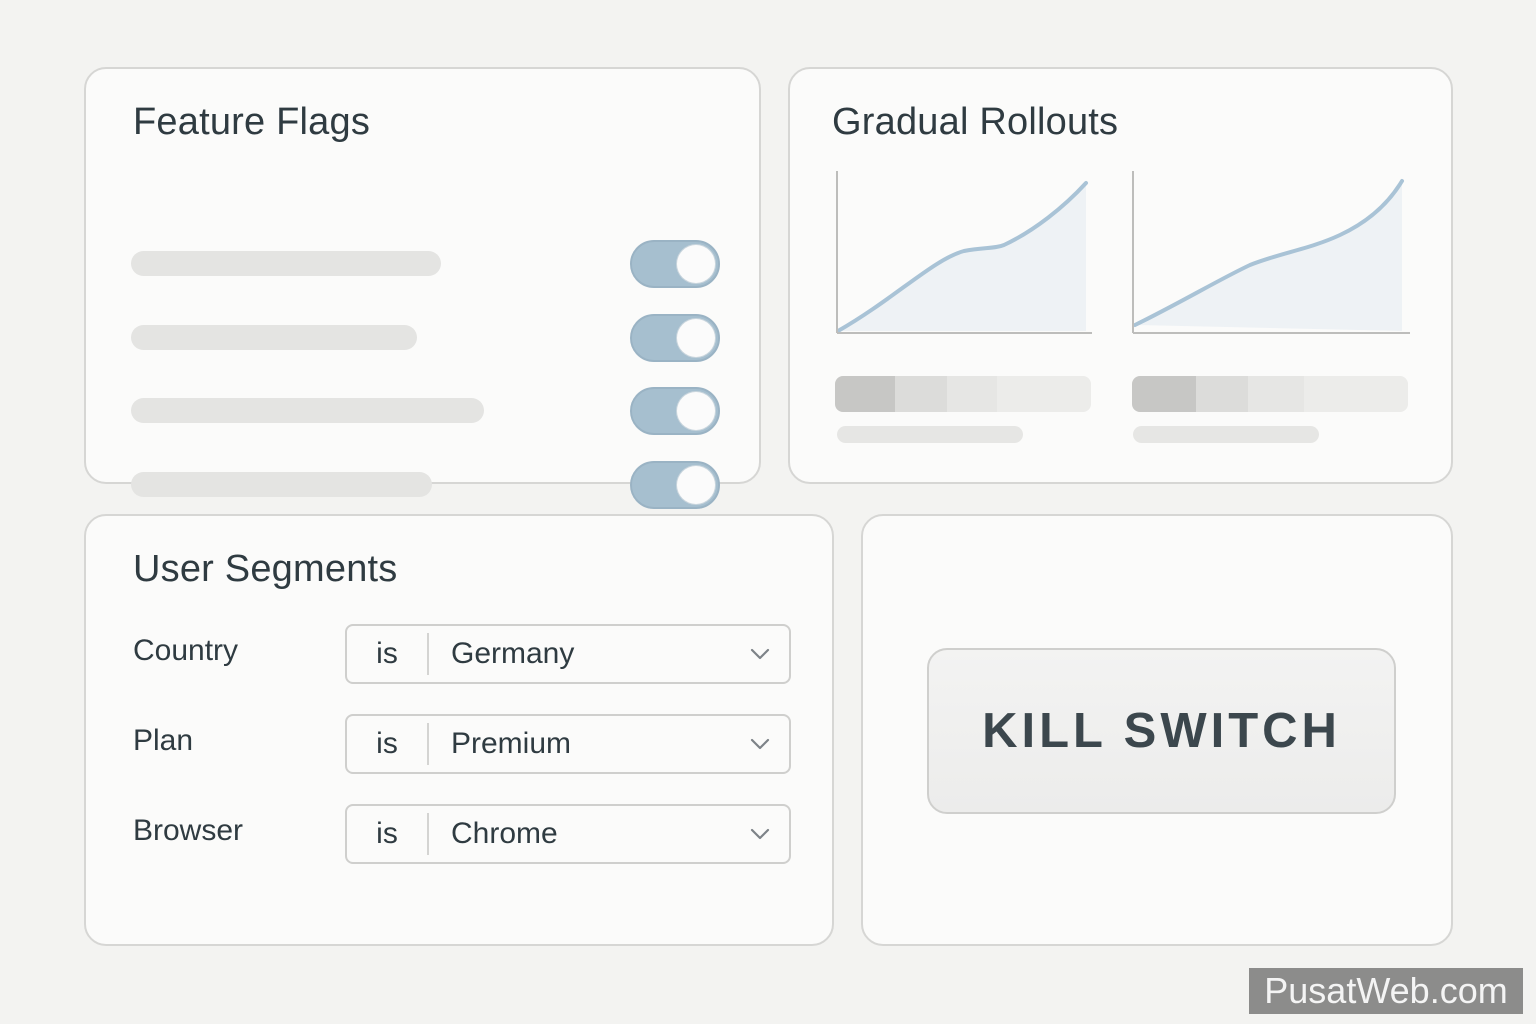 Image resolution: width=1536 pixels, height=1024 pixels. I want to click on segment-value: Germany, so click(513, 653).